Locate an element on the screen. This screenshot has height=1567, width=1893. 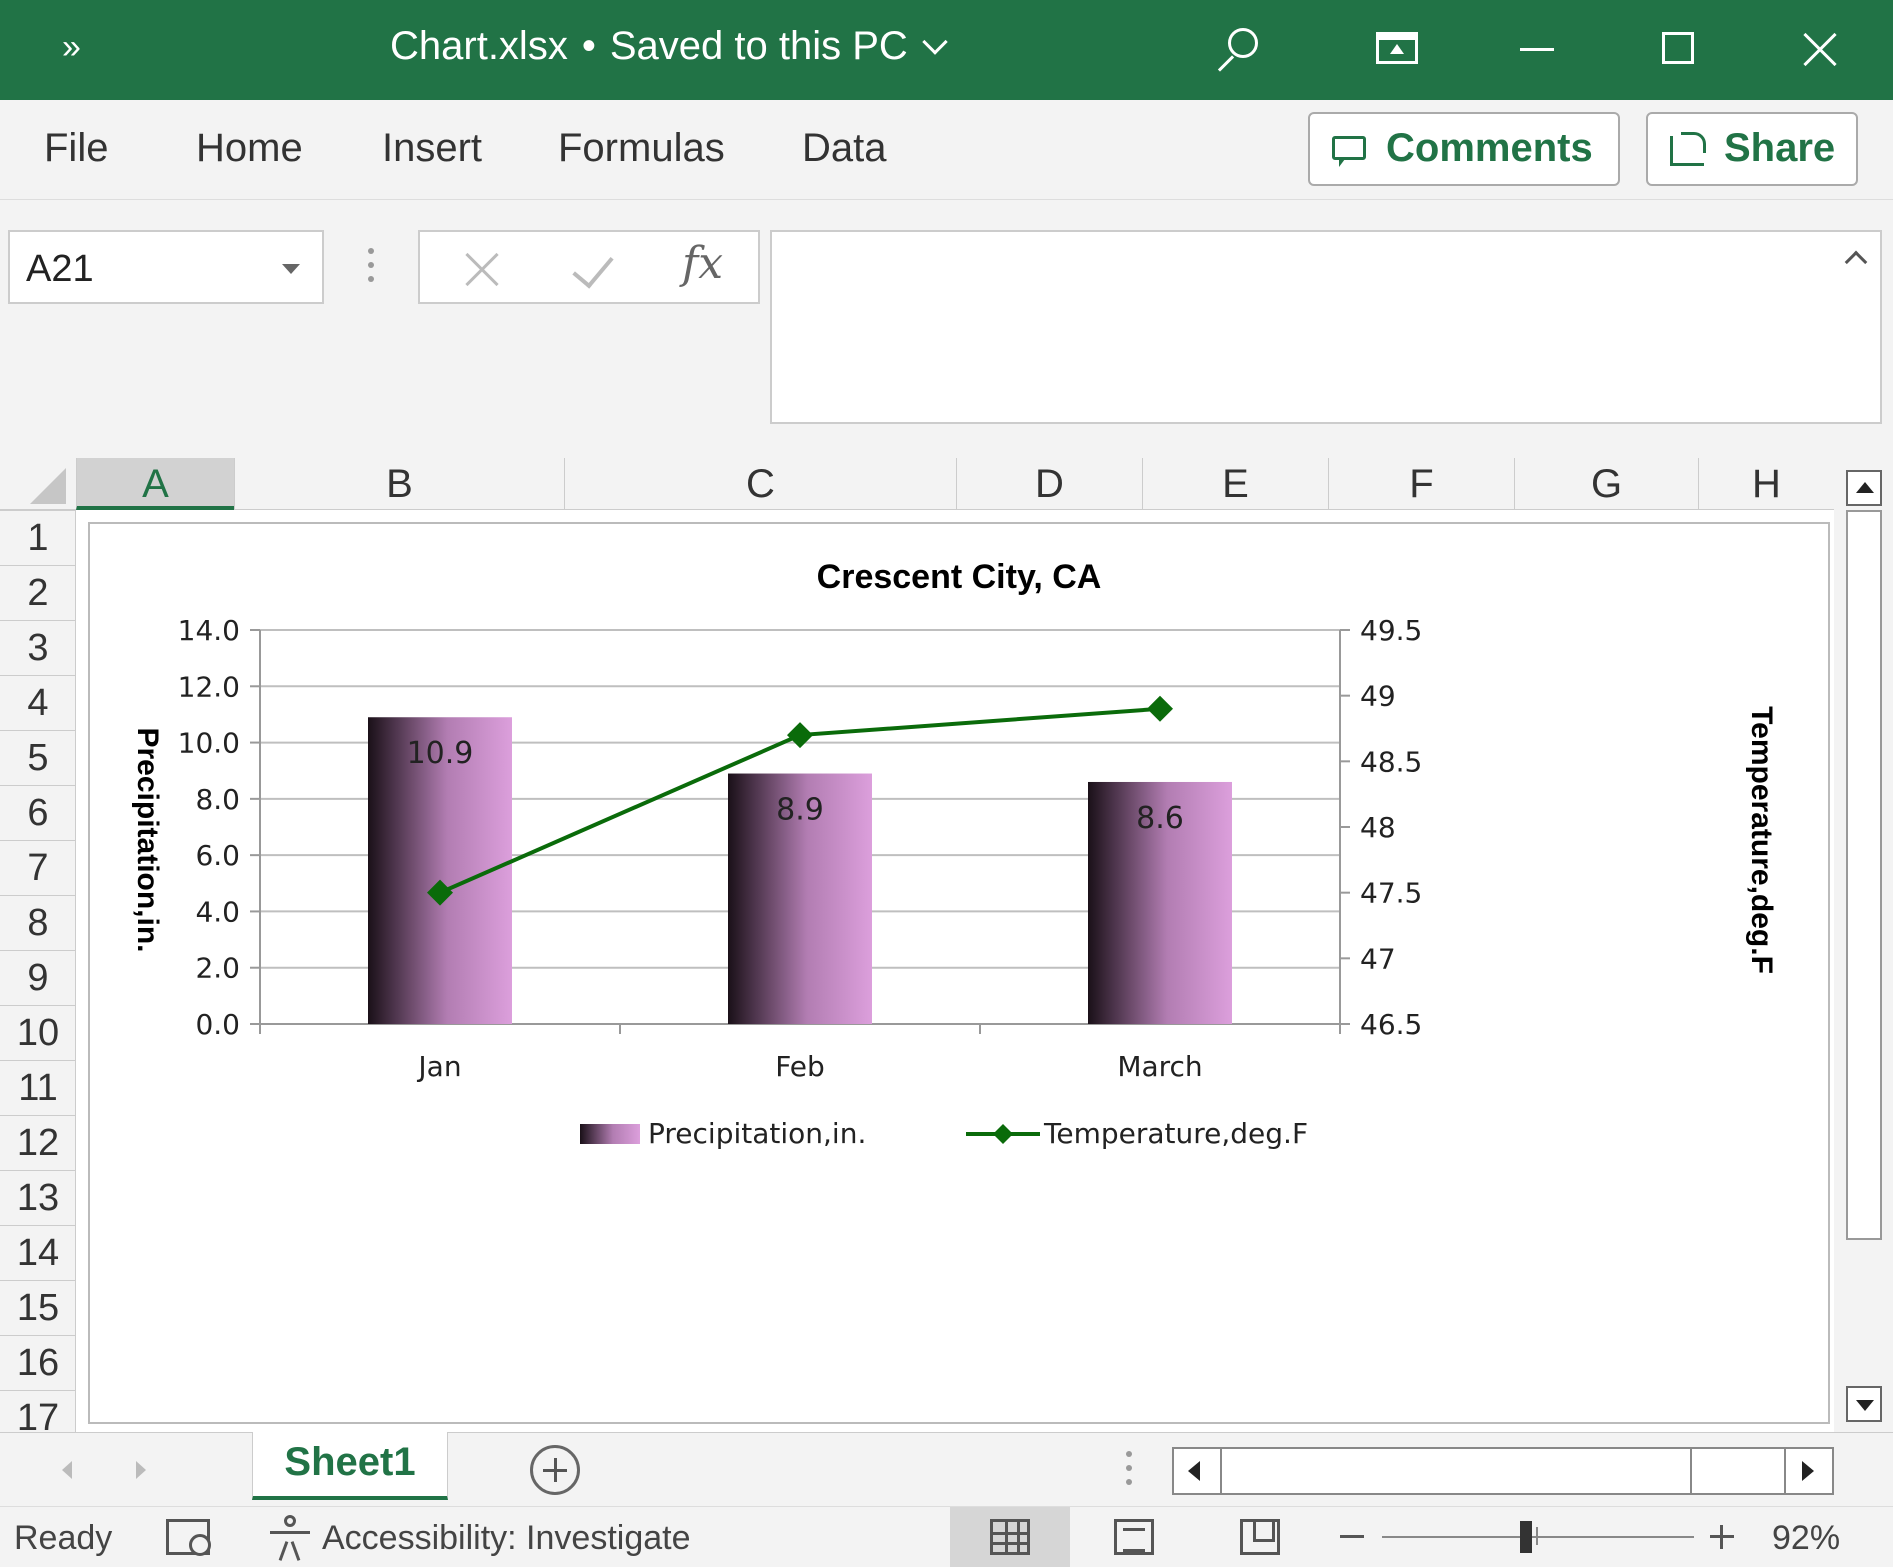
quick-access-more-button: » is located at coordinates (71, 47).